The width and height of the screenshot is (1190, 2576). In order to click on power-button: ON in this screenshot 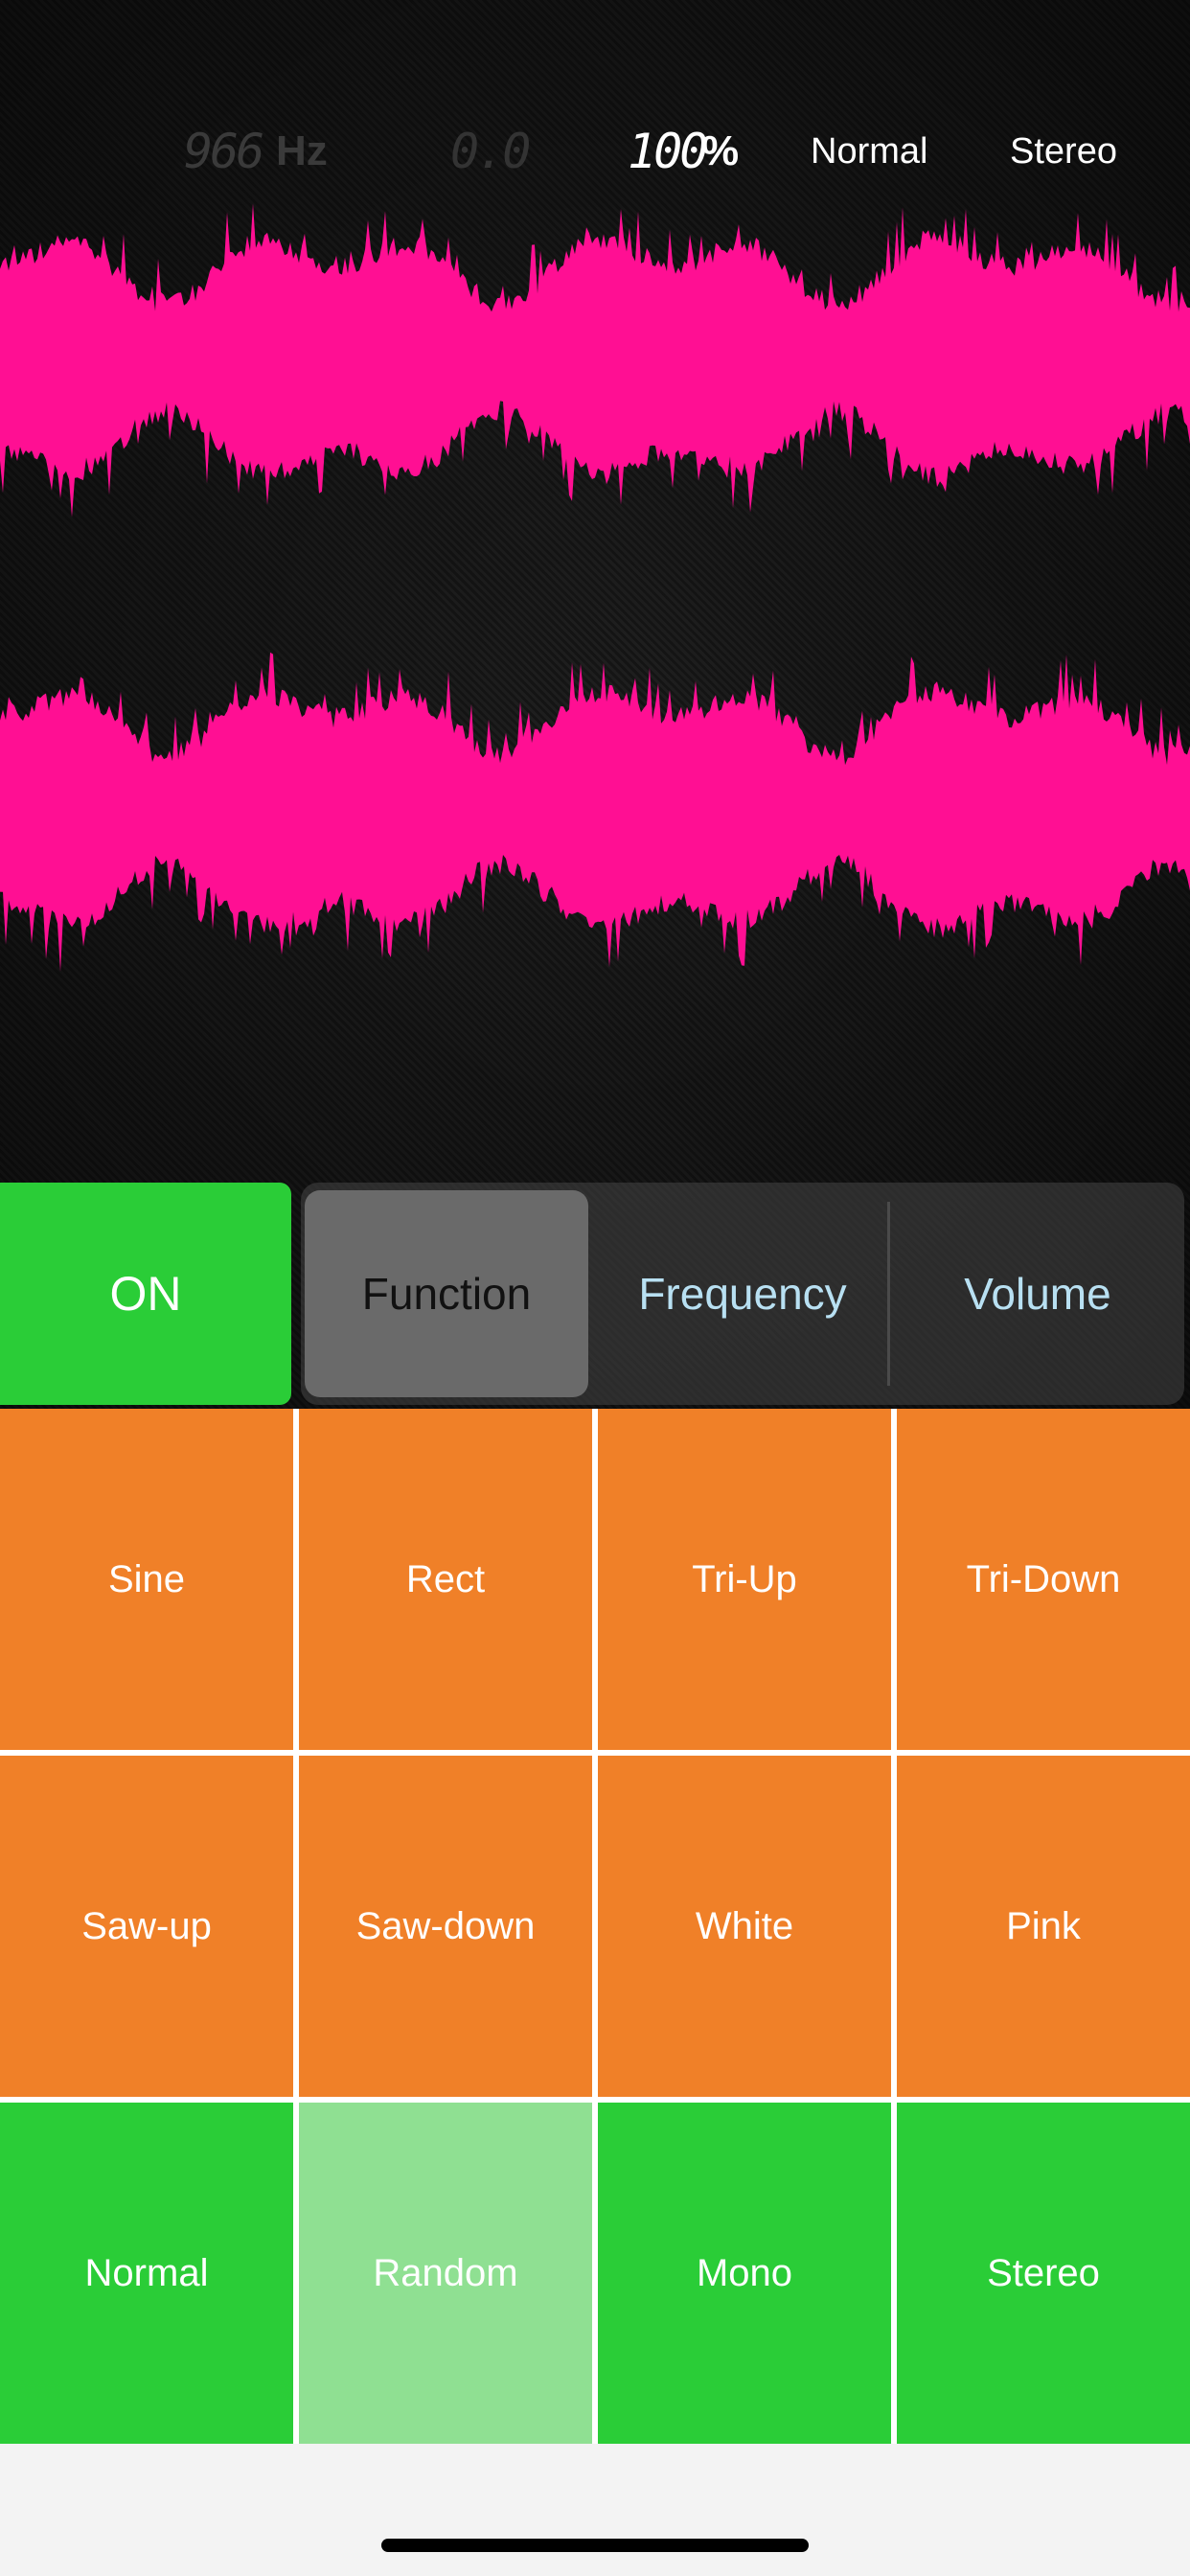, I will do `click(146, 1294)`.